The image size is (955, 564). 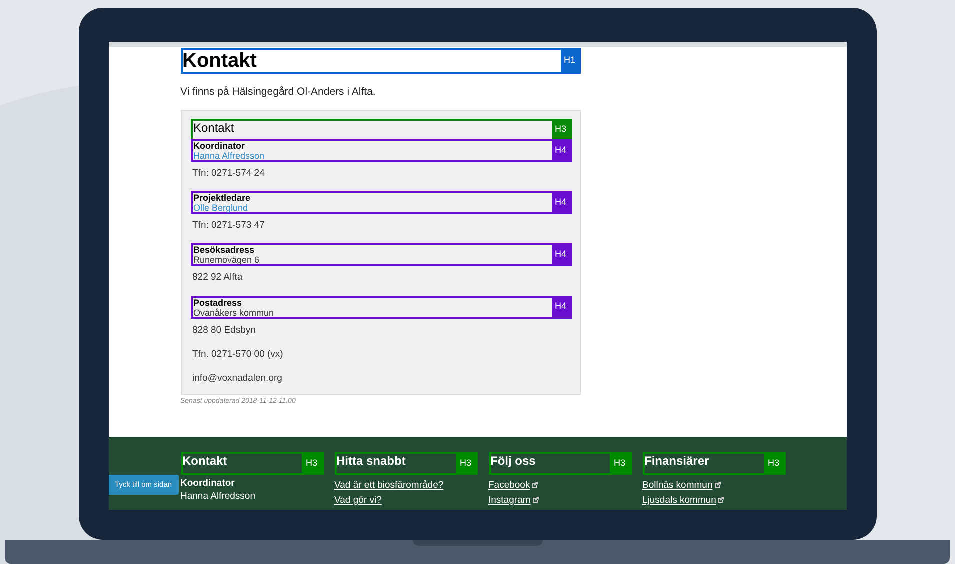 I want to click on footer-heading: Kontakt H3, so click(x=252, y=463).